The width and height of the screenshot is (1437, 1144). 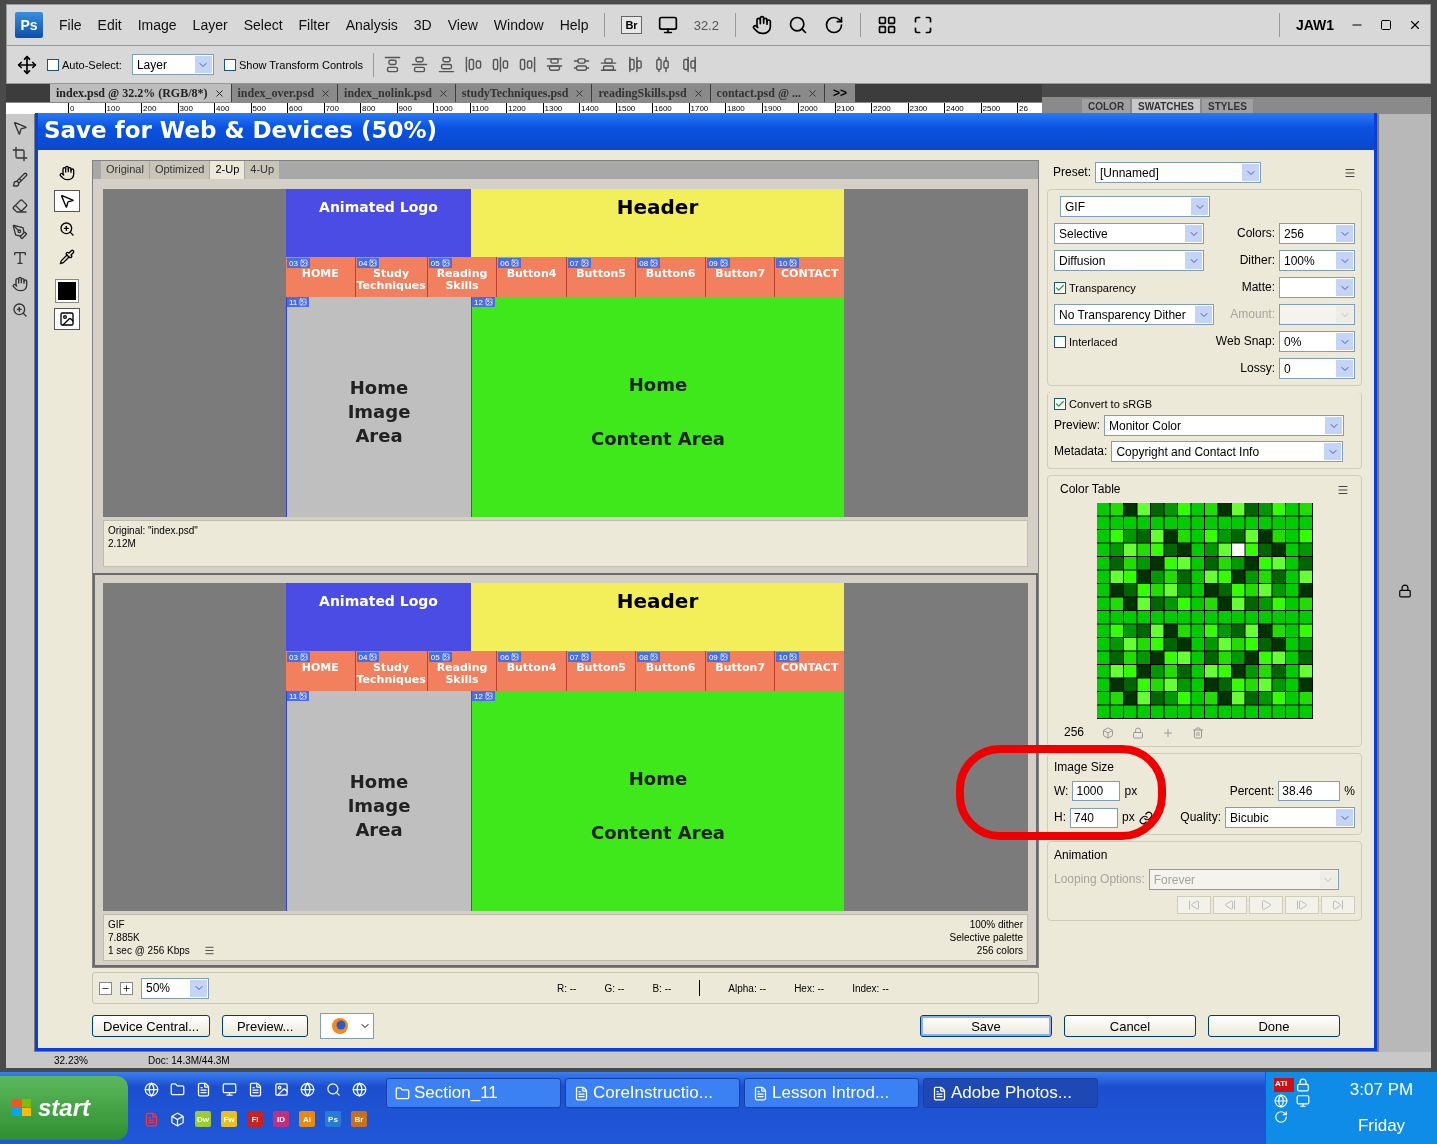 What do you see at coordinates (359, 1119) in the screenshot?
I see `app-launcher: Br` at bounding box center [359, 1119].